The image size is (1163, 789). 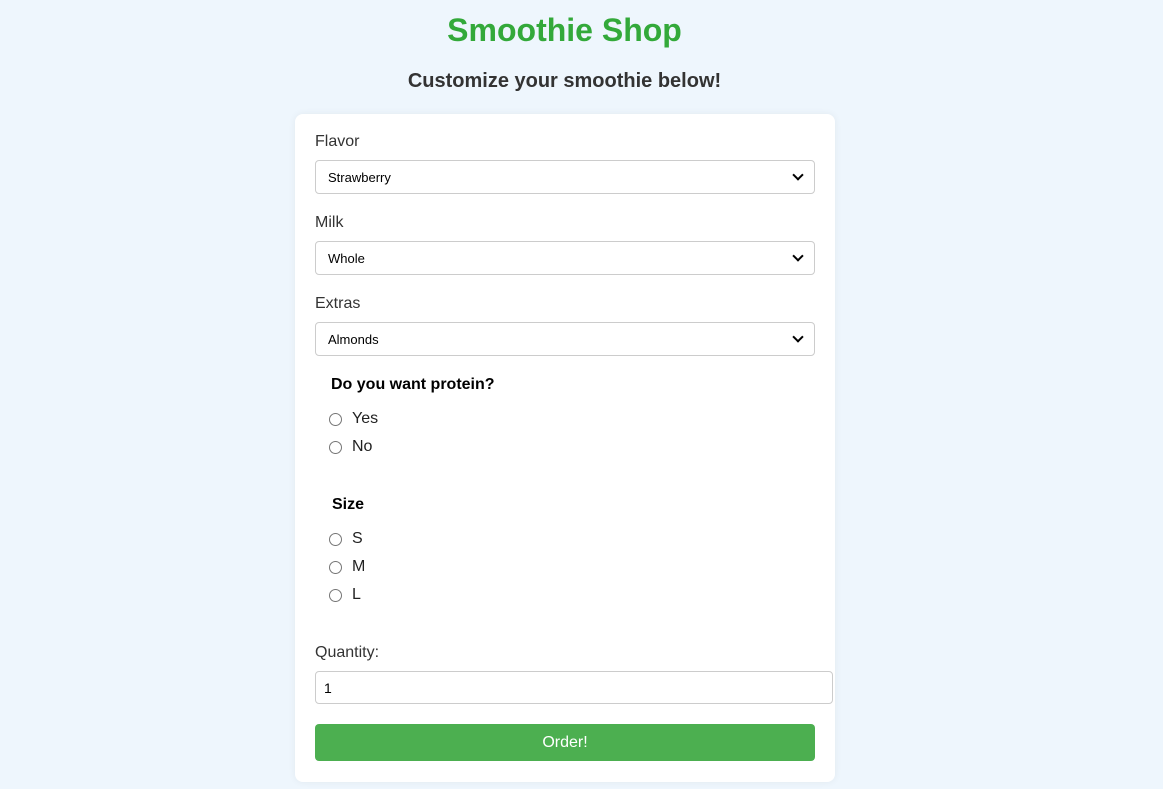 What do you see at coordinates (357, 538) in the screenshot?
I see `radio-label: S` at bounding box center [357, 538].